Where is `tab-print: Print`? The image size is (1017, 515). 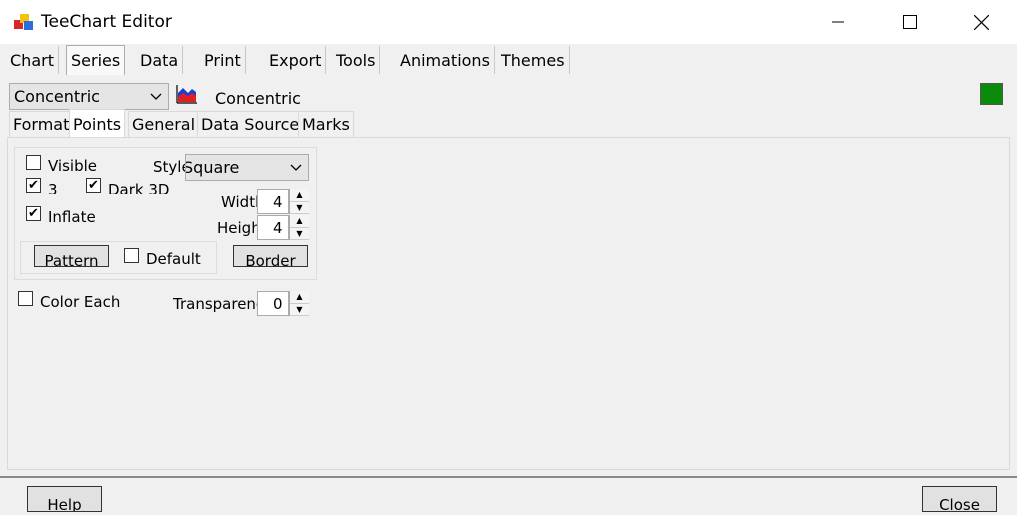
tab-print: Print is located at coordinates (223, 60).